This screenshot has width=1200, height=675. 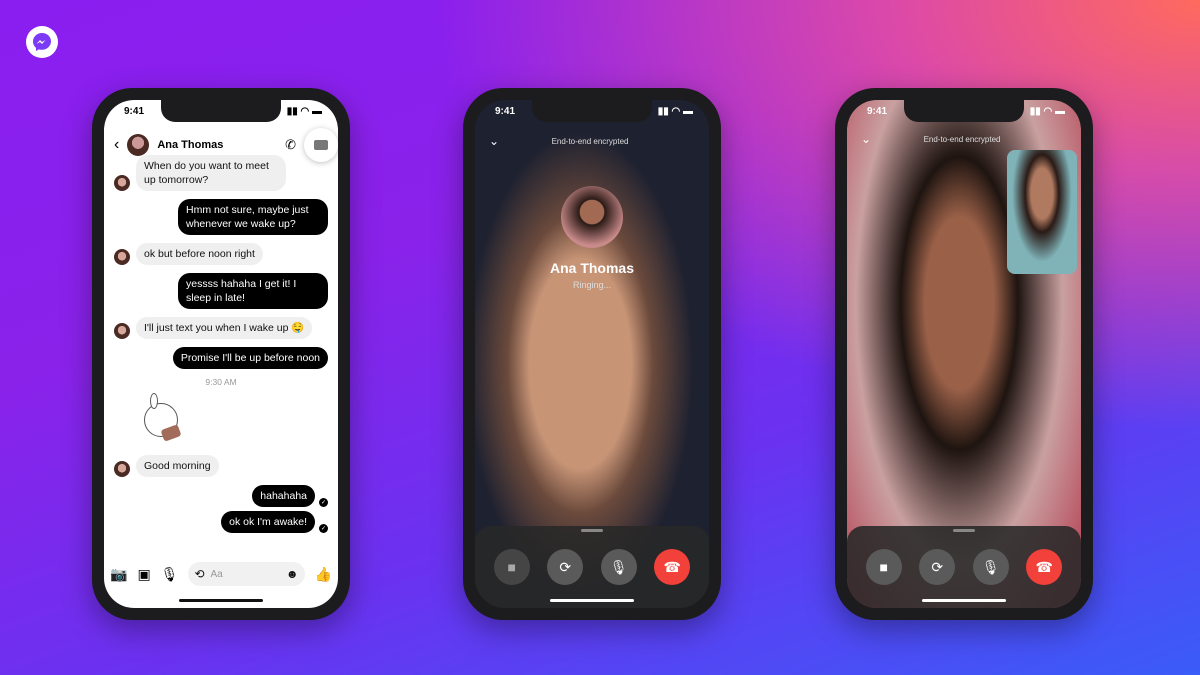 I want to click on phone-icon: ✆, so click(x=290, y=145).